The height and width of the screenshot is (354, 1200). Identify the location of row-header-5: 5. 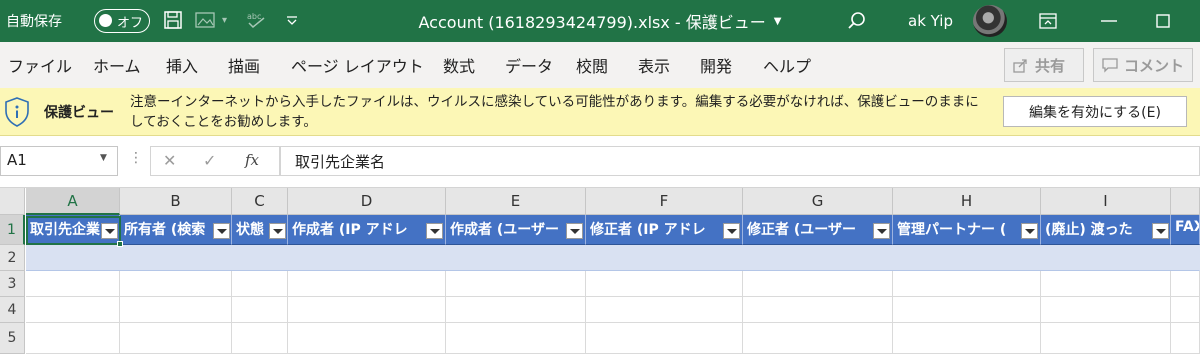
(12, 338).